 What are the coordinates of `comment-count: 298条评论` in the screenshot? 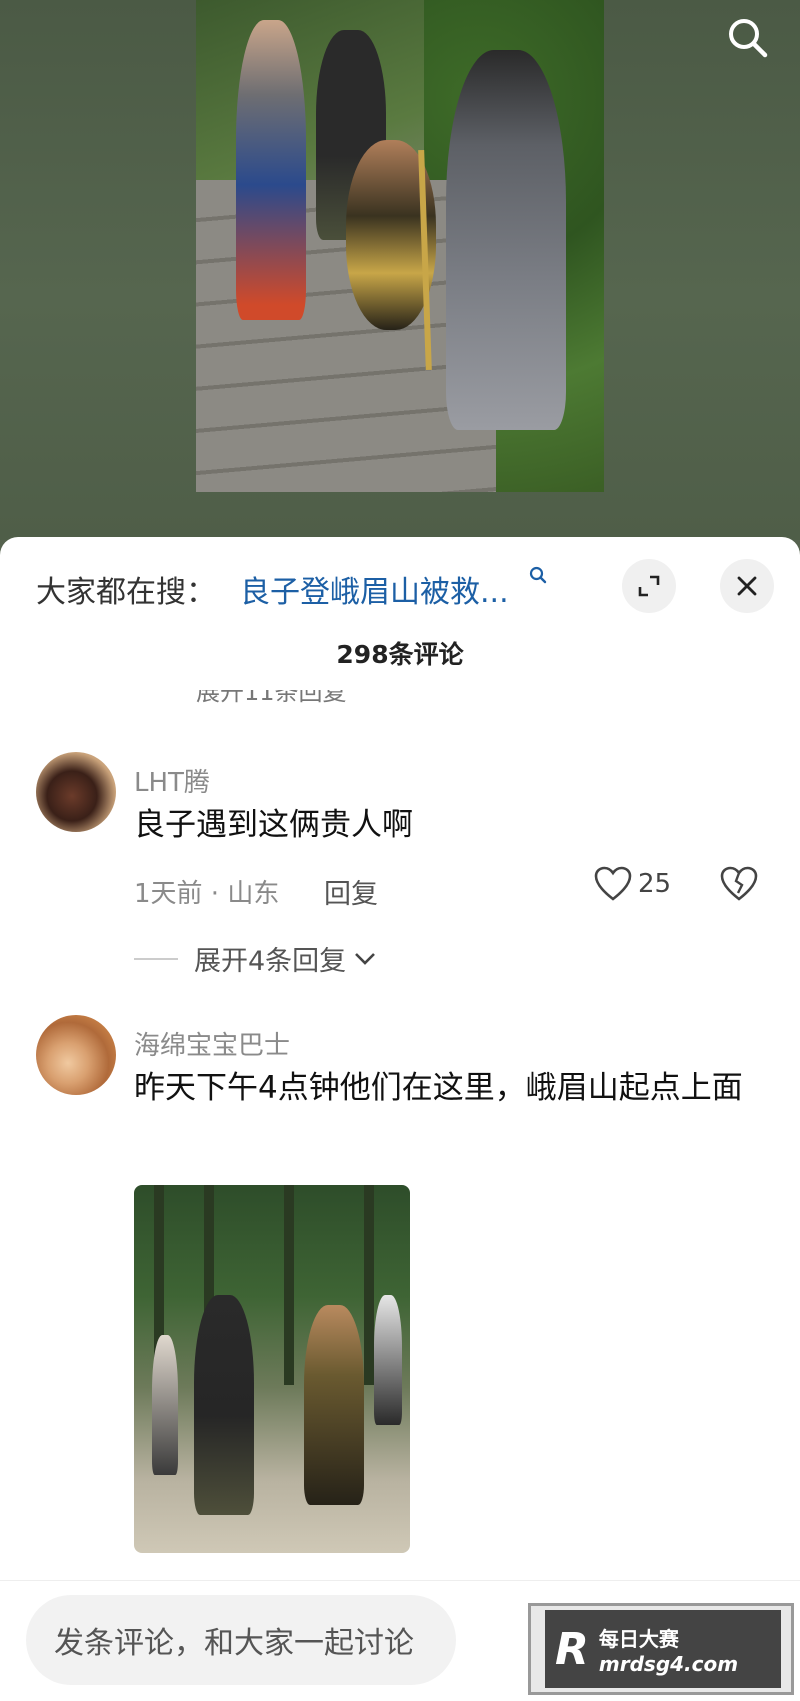 It's located at (400, 654).